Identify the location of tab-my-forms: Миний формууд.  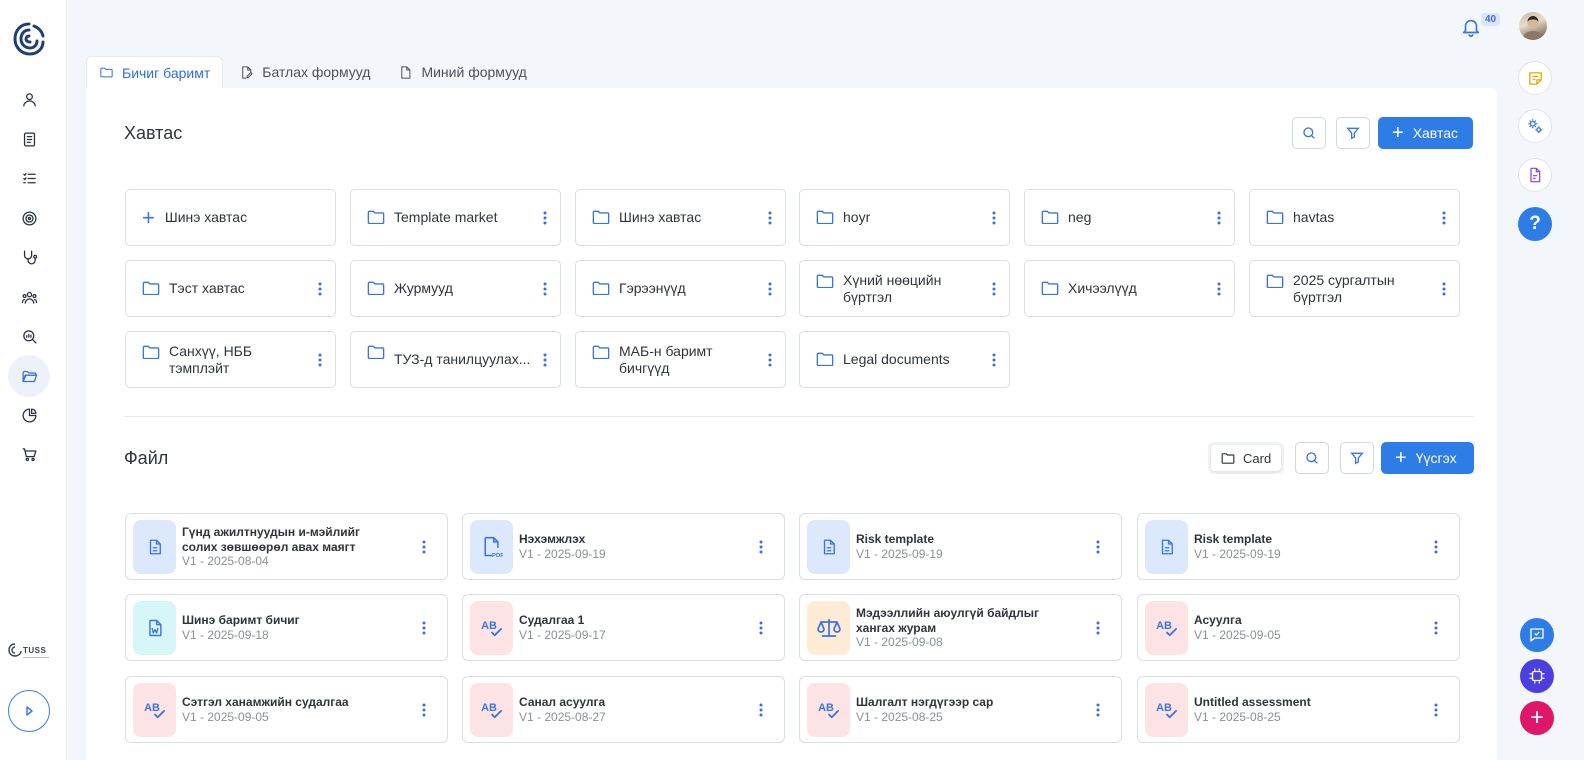
(462, 72).